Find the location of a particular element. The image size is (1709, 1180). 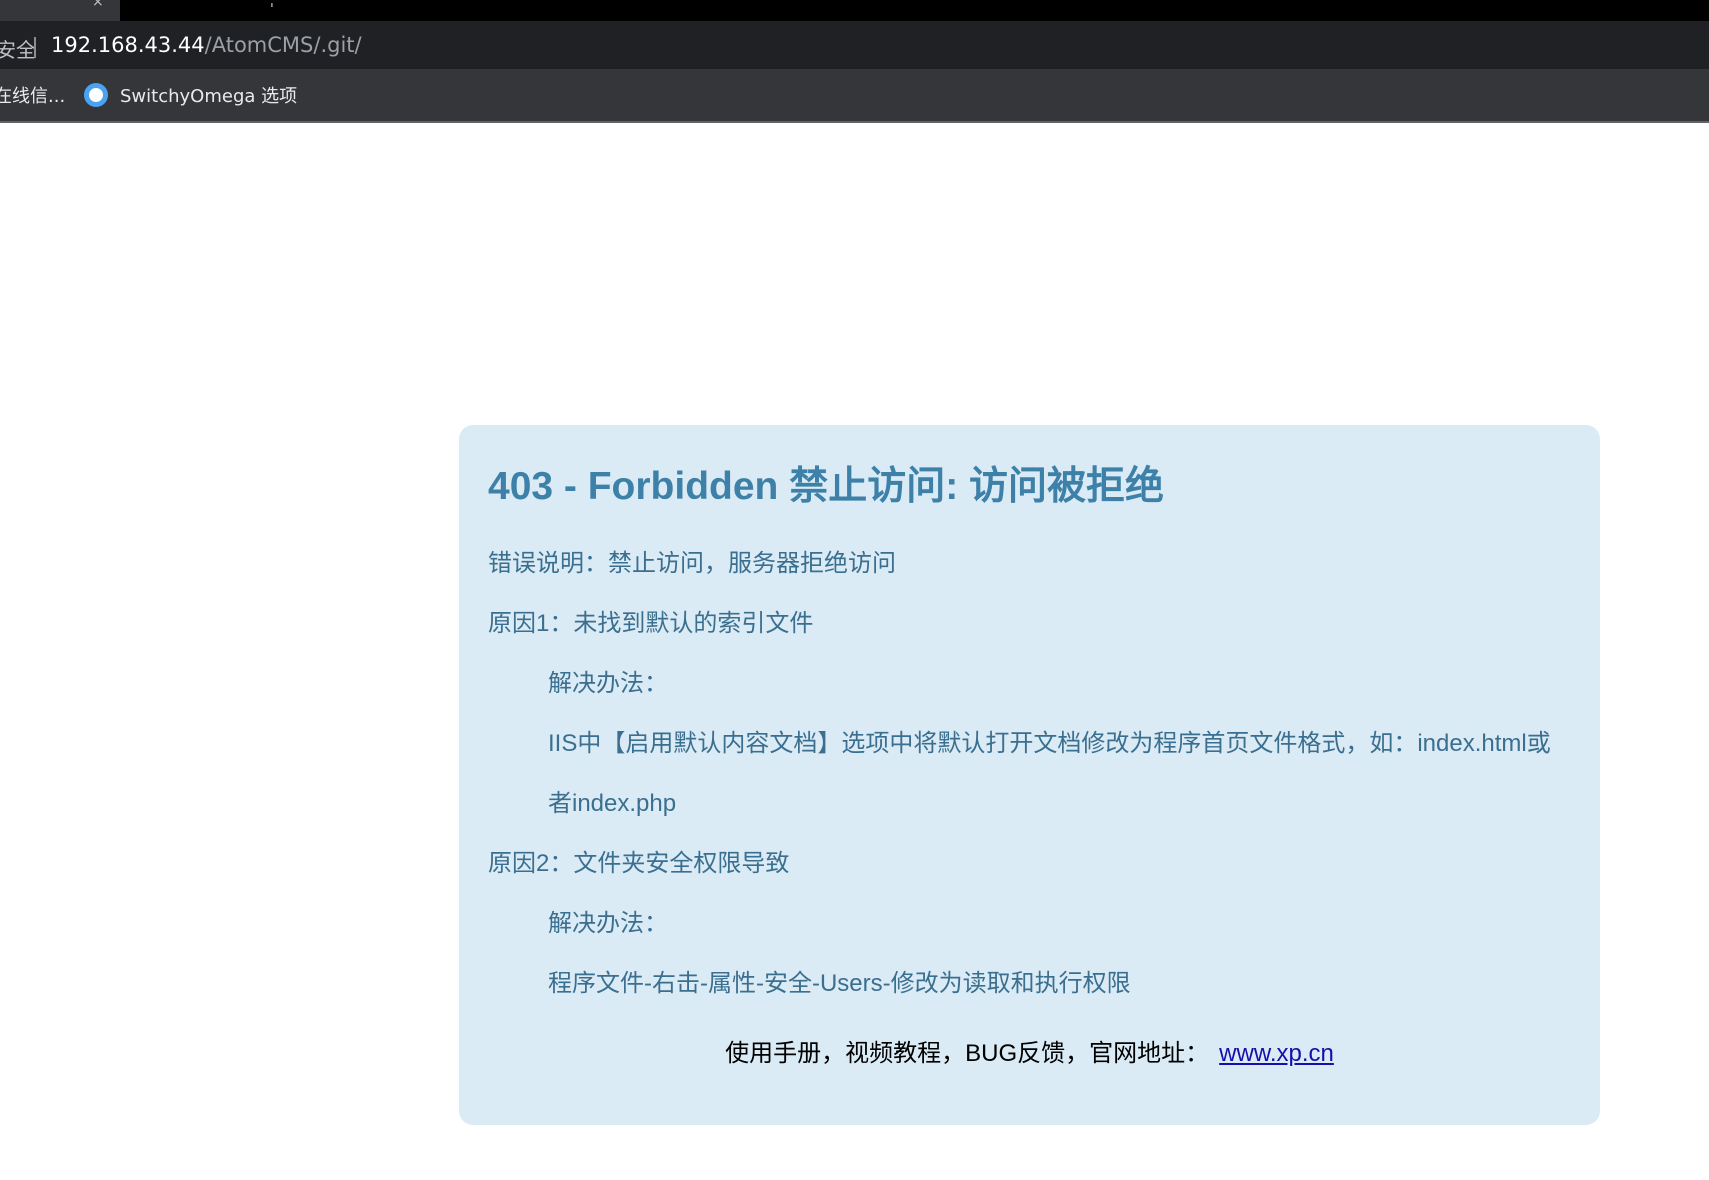

footer-text: 使用手册，视频教程，BUG反馈，官网地址： is located at coordinates (967, 1053).